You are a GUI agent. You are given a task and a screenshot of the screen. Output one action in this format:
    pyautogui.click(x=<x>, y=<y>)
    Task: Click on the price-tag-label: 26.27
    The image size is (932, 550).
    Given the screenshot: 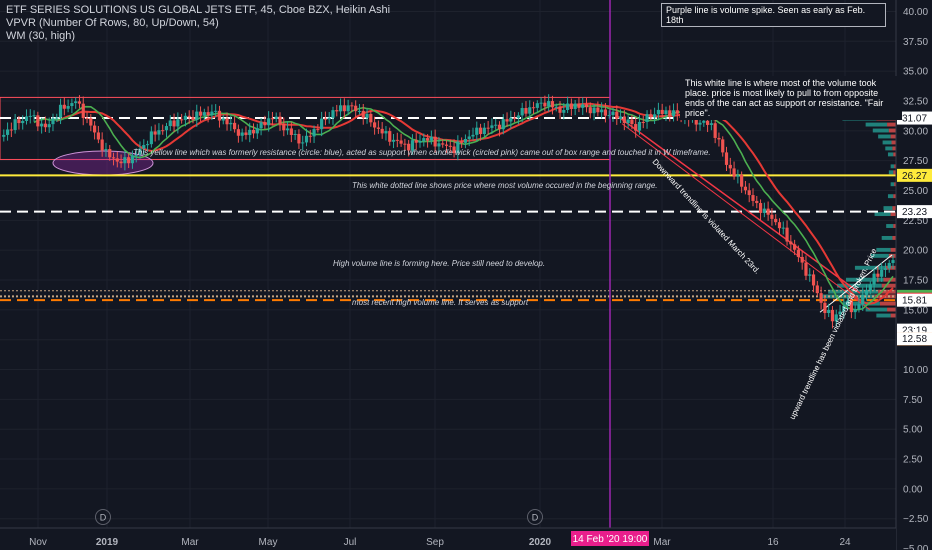 What is the action you would take?
    pyautogui.click(x=914, y=176)
    